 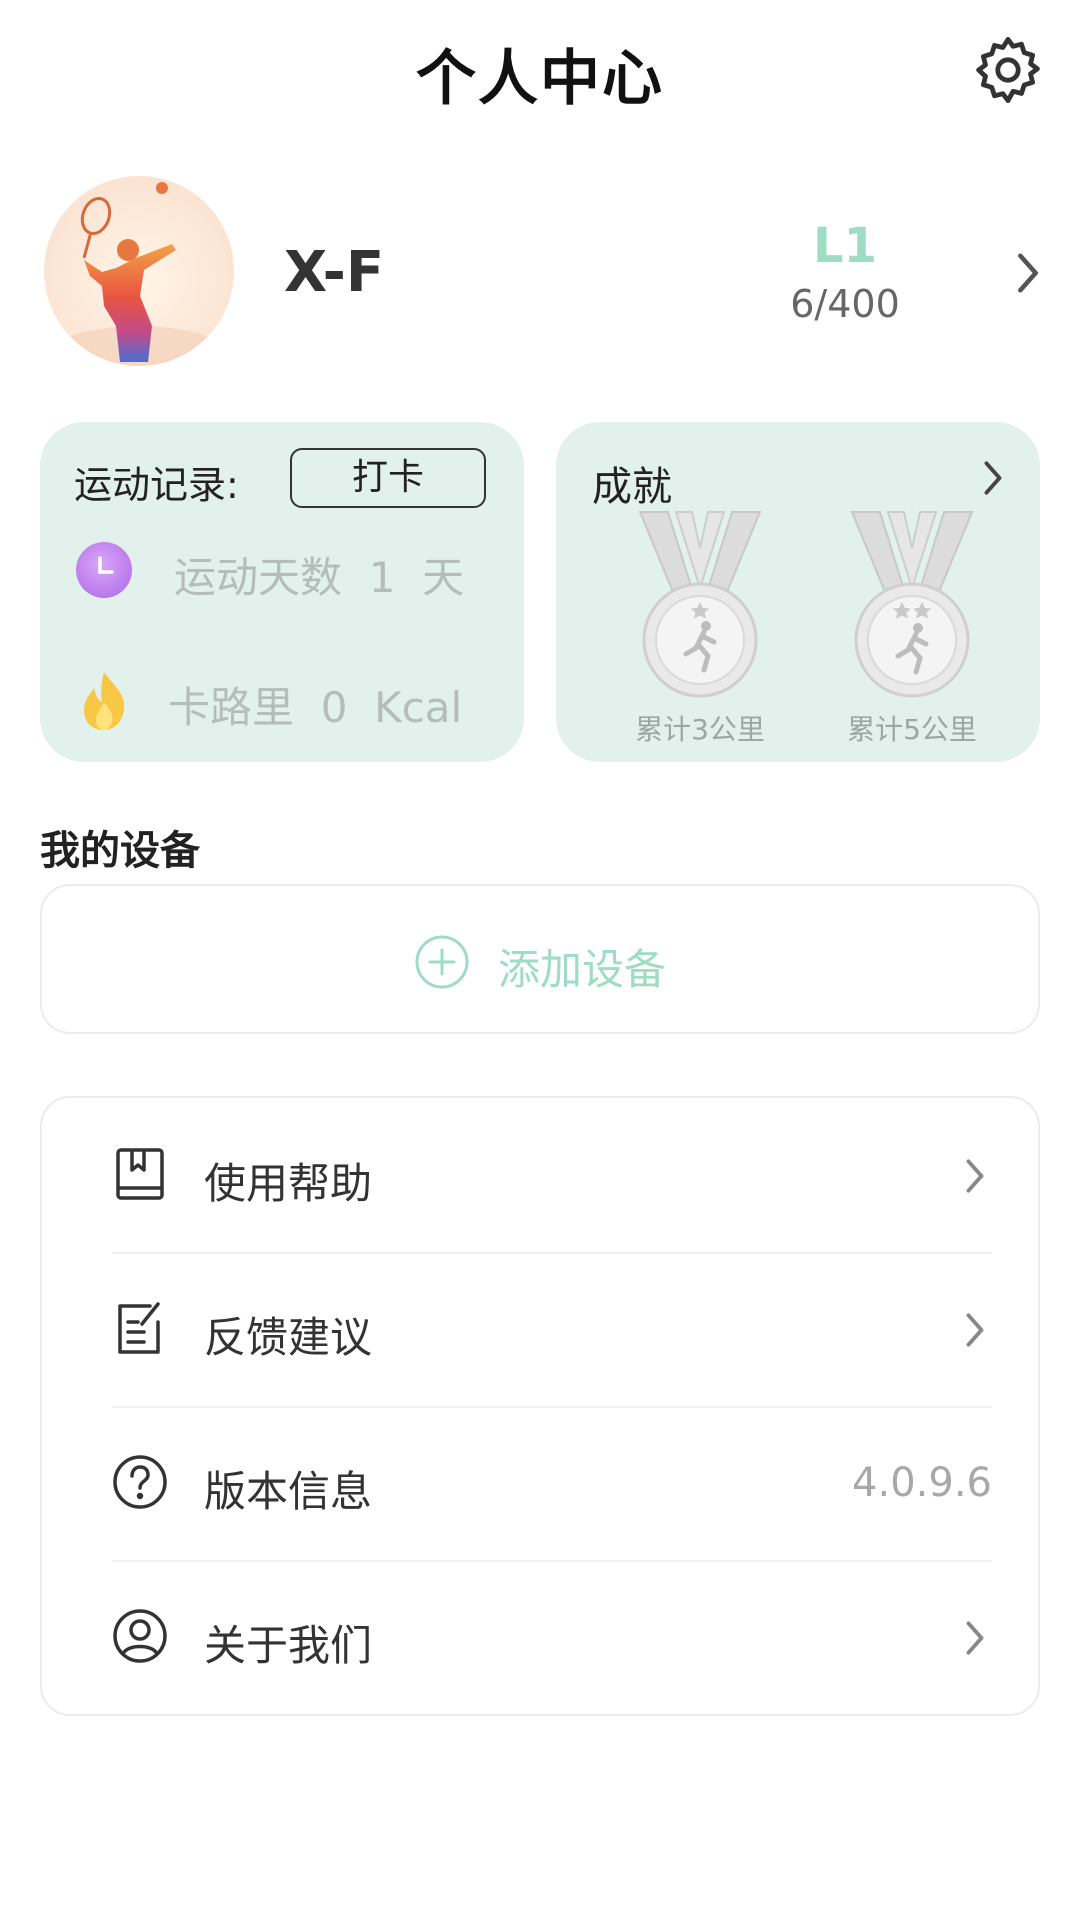 What do you see at coordinates (922, 1483) in the screenshot?
I see `version-number: 4.0.9.6` at bounding box center [922, 1483].